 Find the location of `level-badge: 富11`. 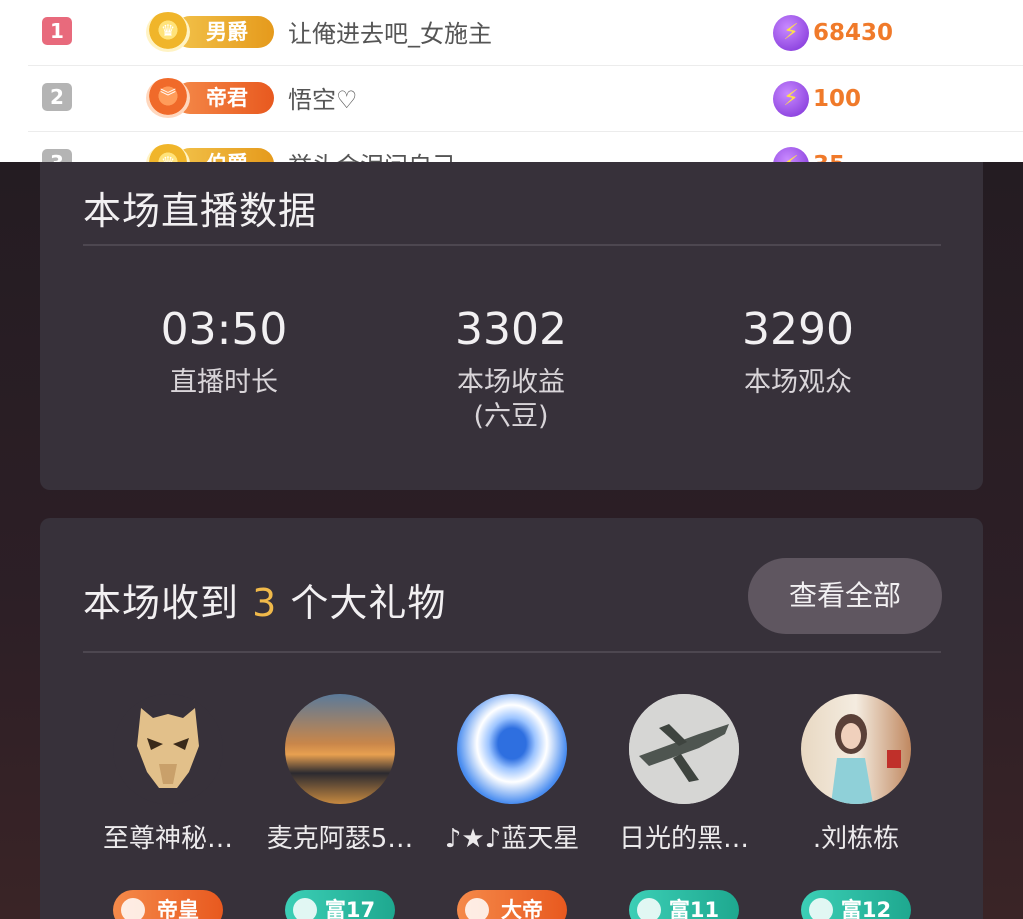

level-badge: 富11 is located at coordinates (684, 904).